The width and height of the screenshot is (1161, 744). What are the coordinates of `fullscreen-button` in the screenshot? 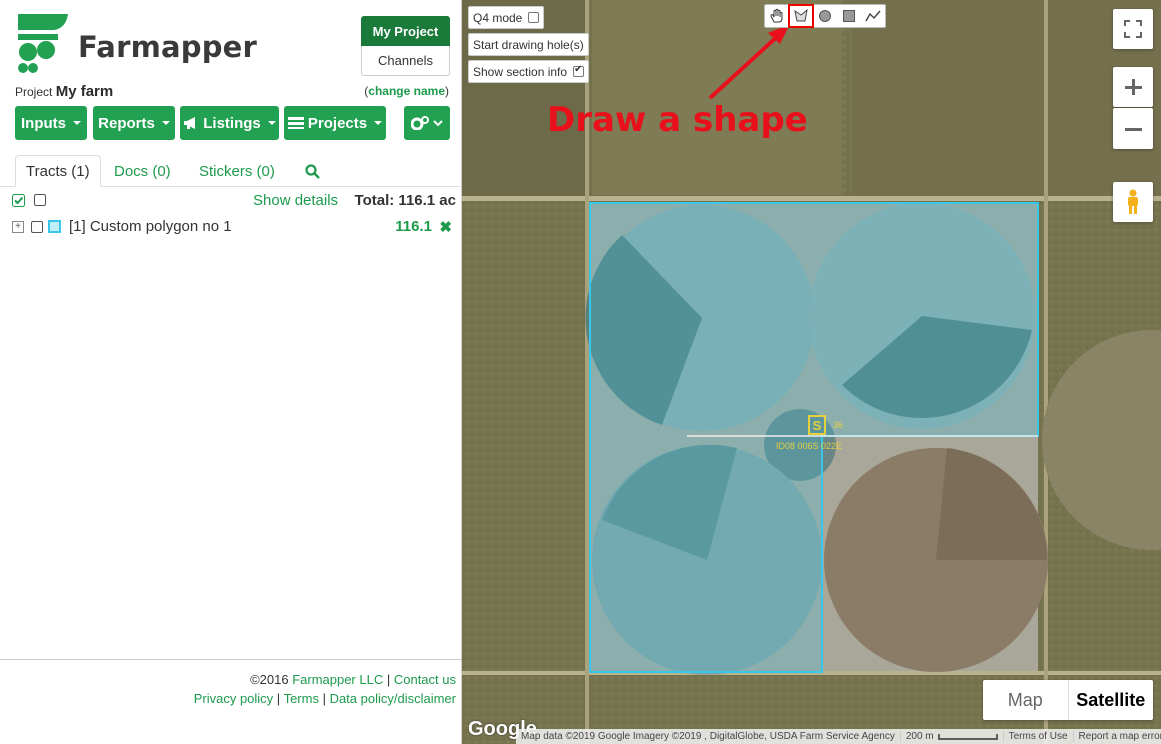 It's located at (1133, 29).